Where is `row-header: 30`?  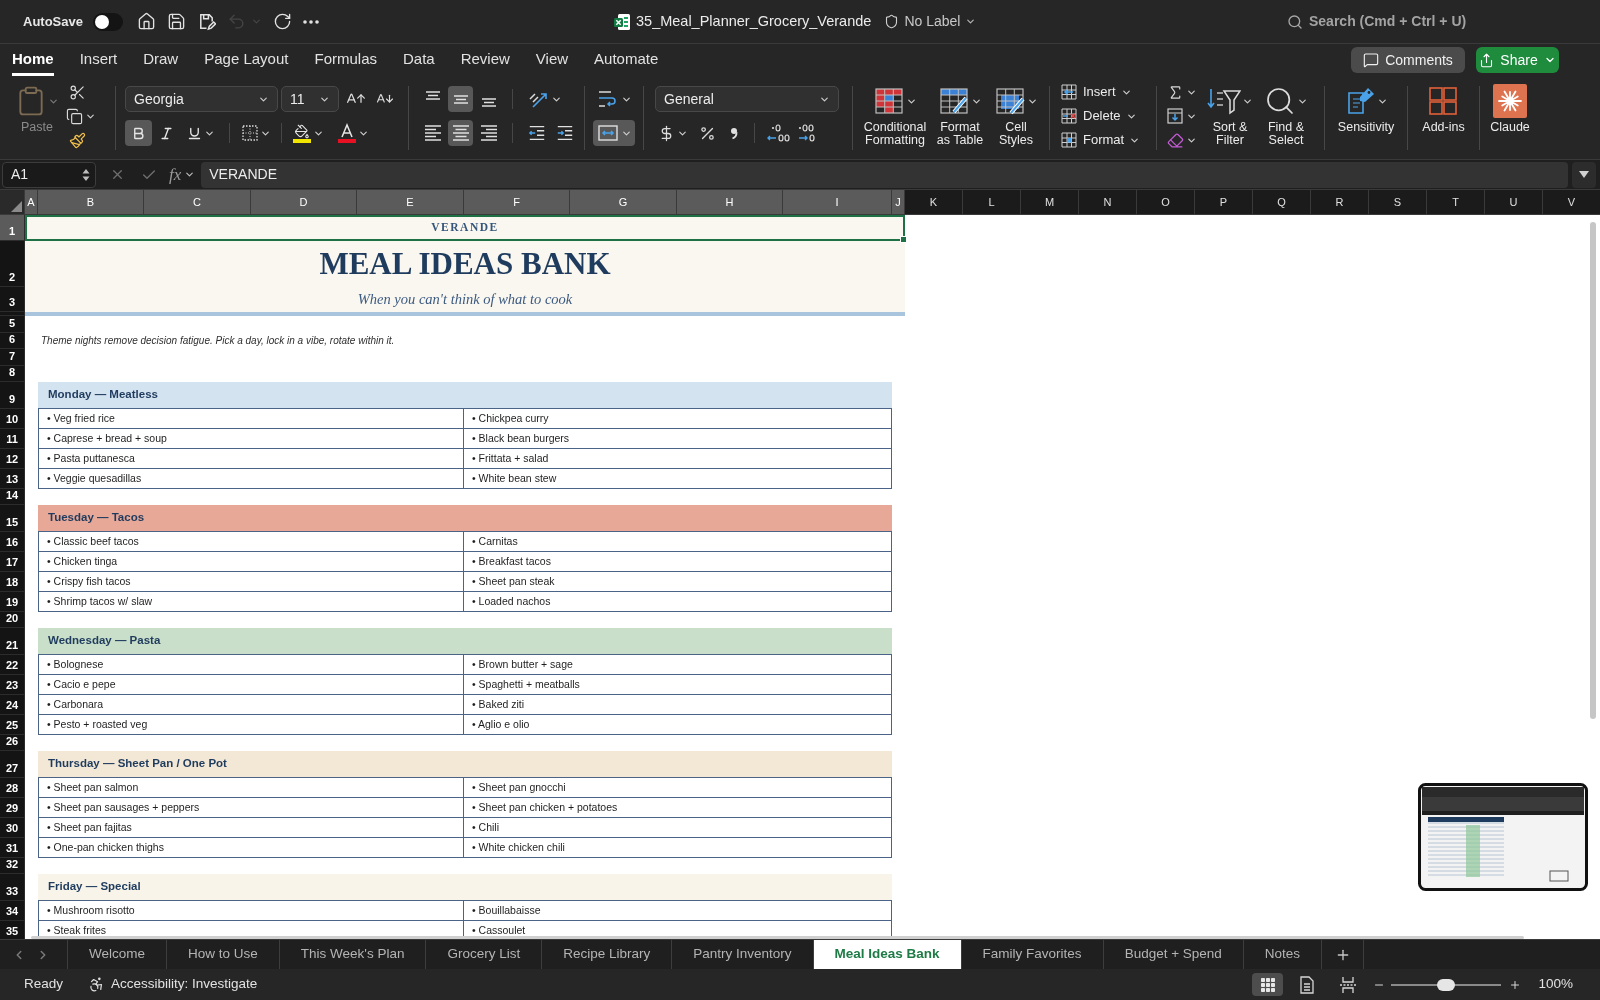 row-header: 30 is located at coordinates (12, 827).